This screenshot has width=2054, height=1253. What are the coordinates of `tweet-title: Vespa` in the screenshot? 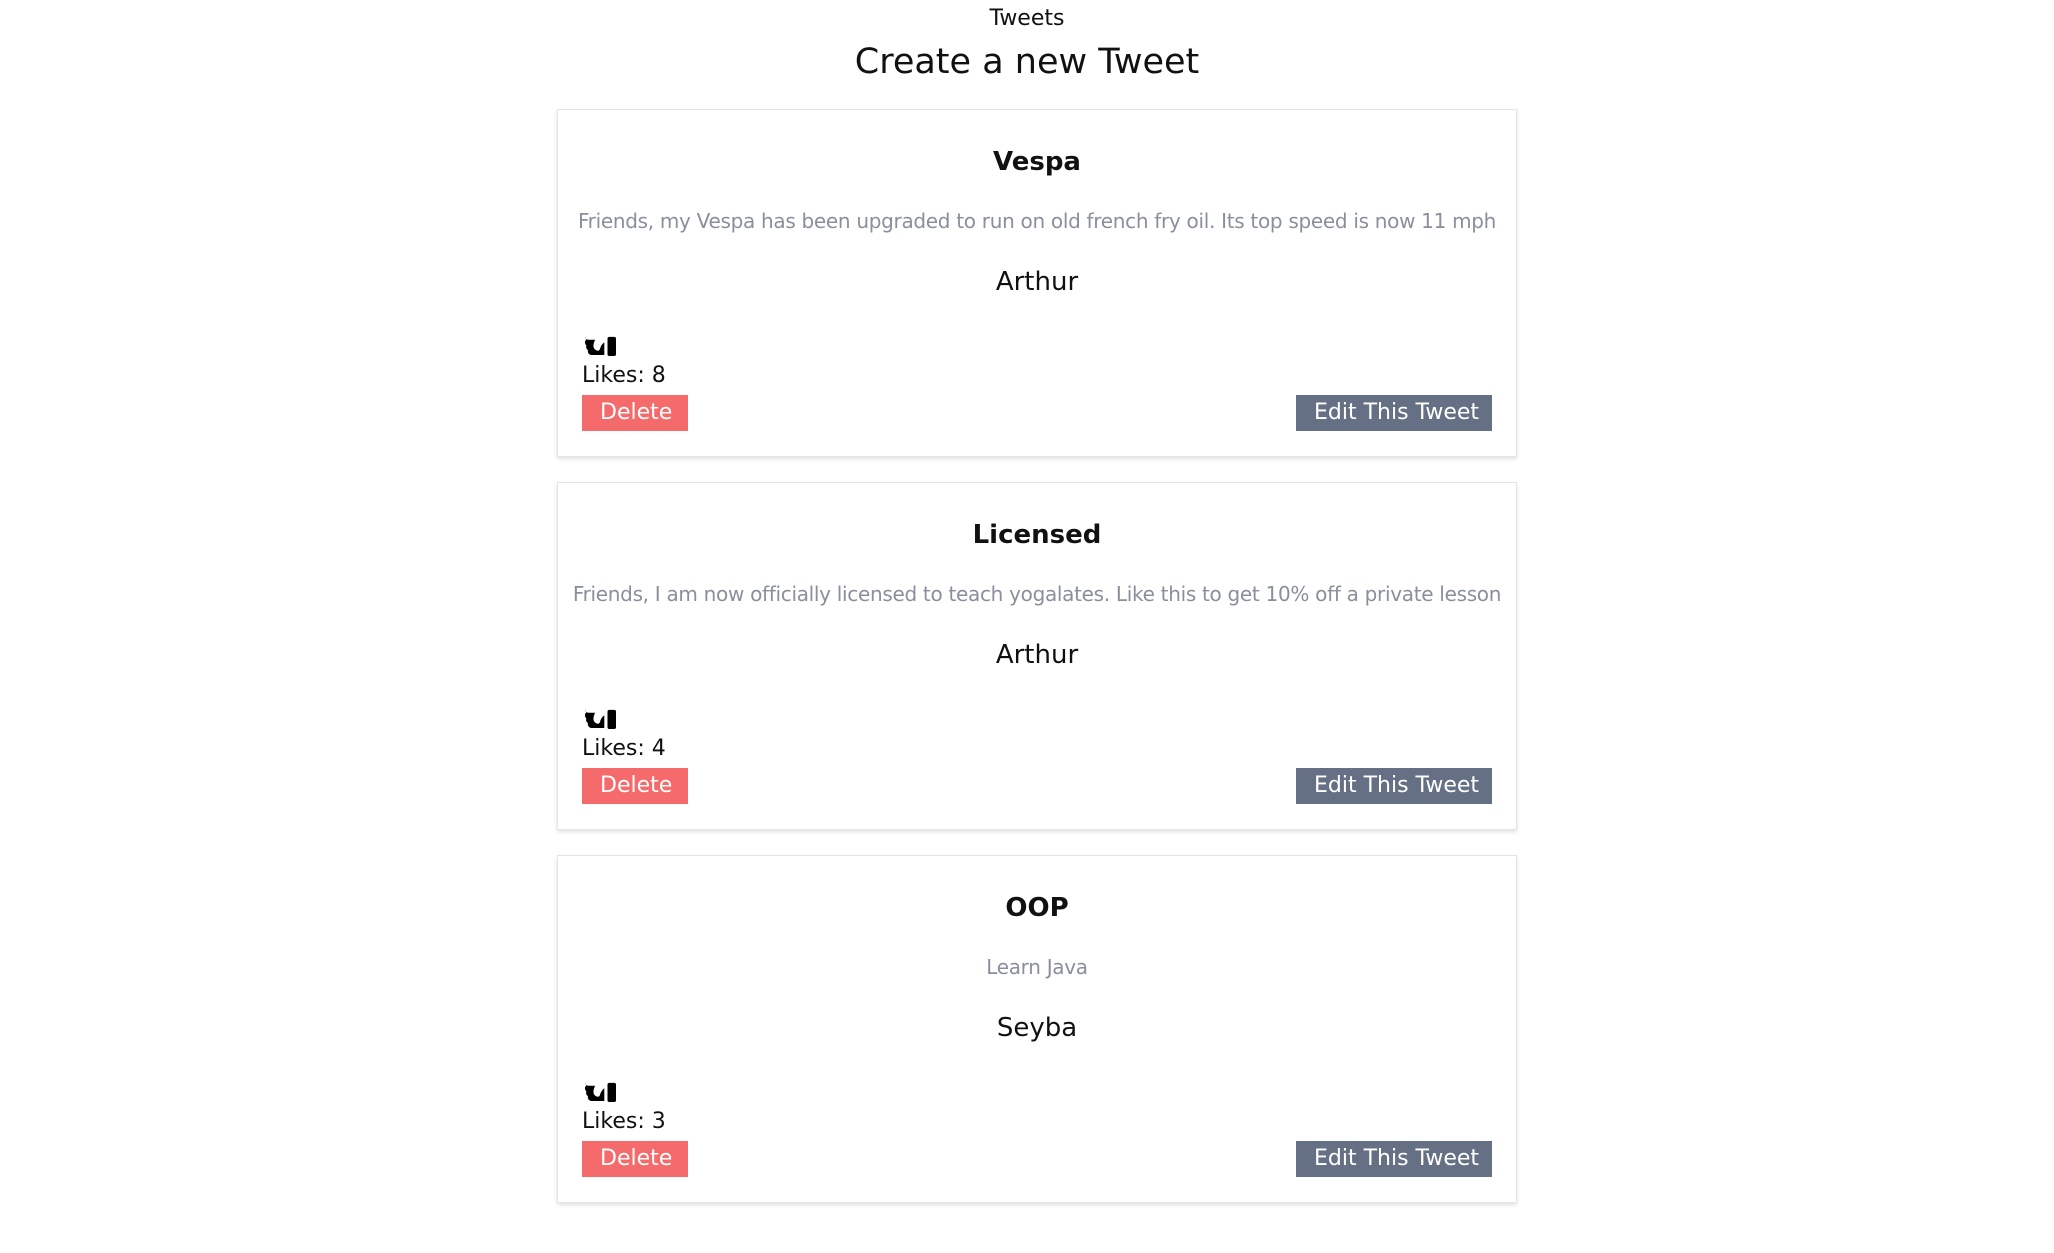 It's located at (1037, 162).